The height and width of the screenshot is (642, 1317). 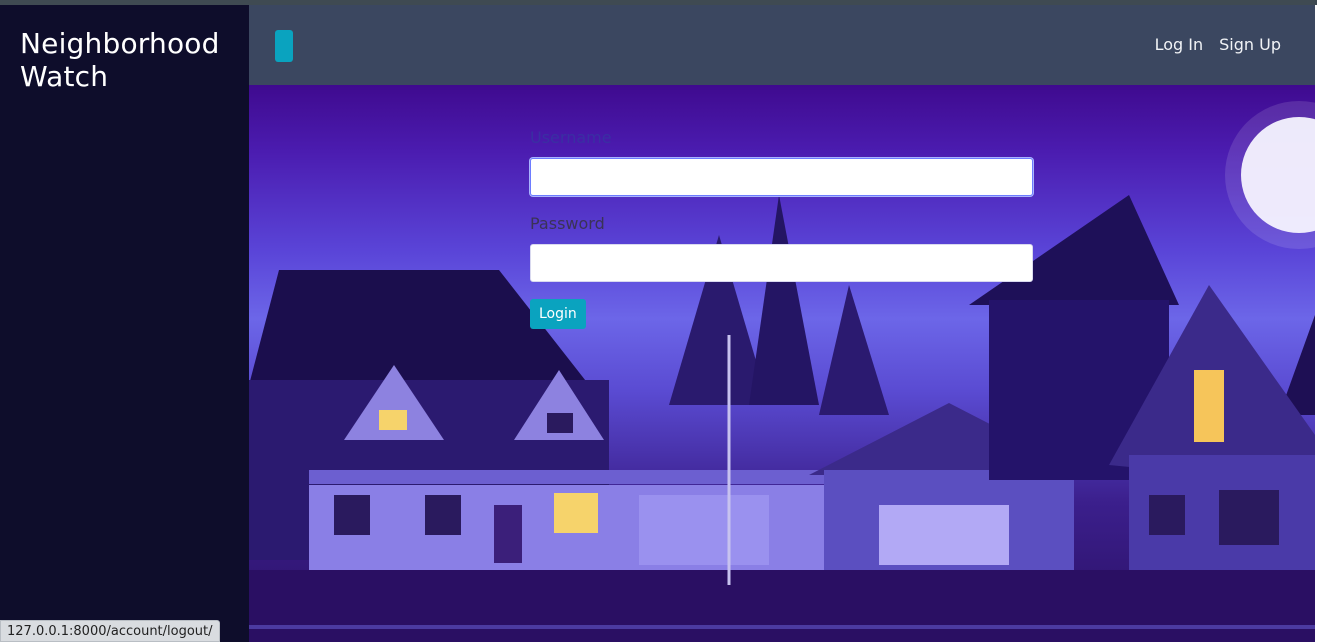 I want to click on auth-links: Log In Sign Up, so click(x=1218, y=45).